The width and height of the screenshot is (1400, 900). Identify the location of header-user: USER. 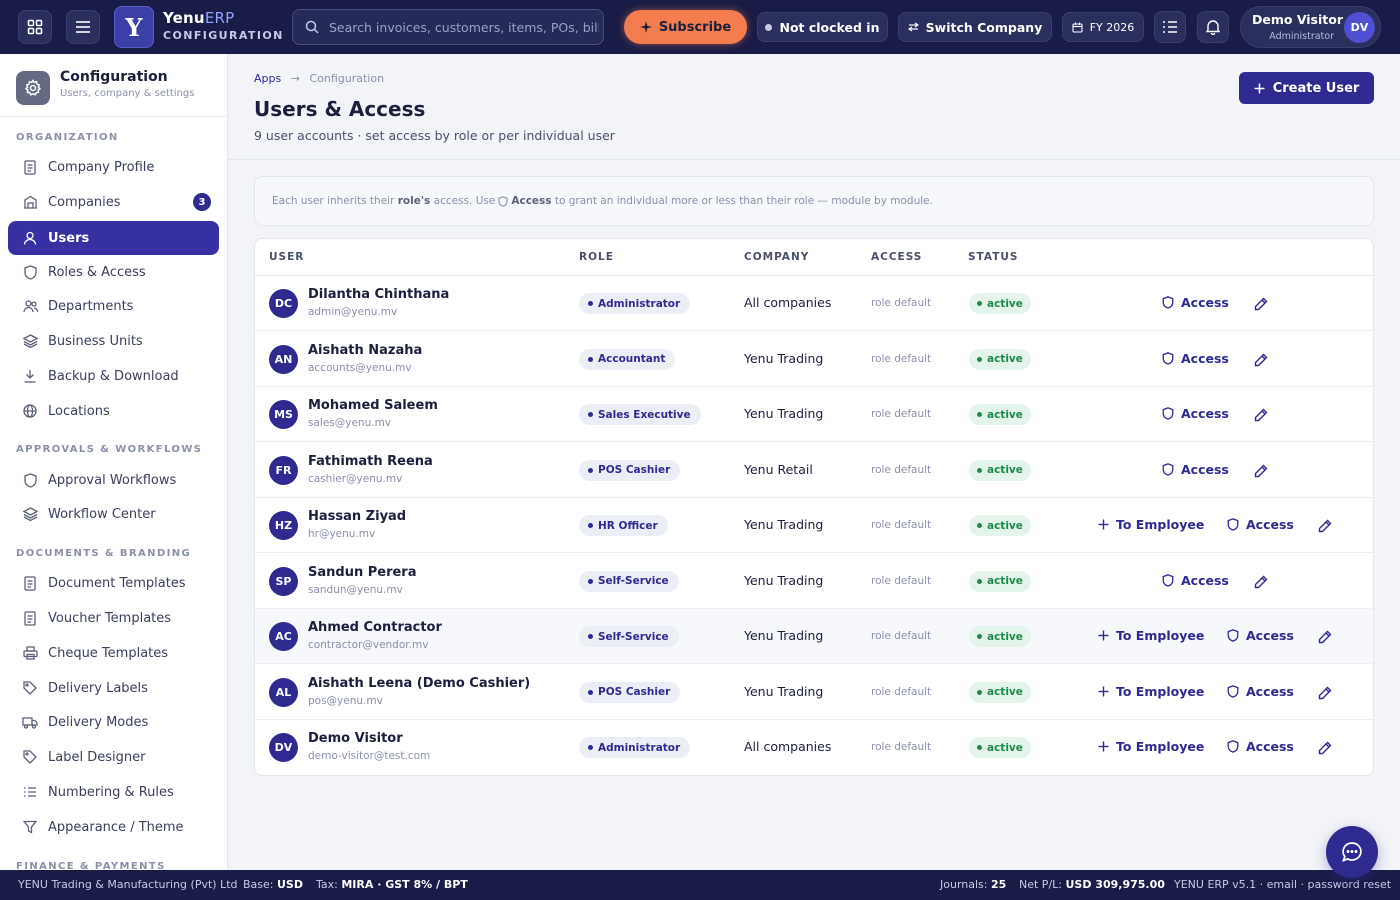
(287, 257).